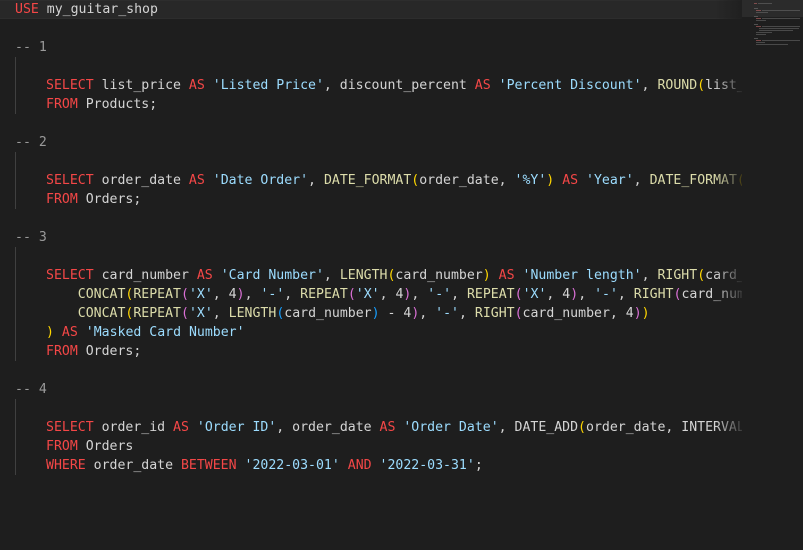 The width and height of the screenshot is (803, 550). What do you see at coordinates (105, 446) in the screenshot?
I see `code-text: Orders` at bounding box center [105, 446].